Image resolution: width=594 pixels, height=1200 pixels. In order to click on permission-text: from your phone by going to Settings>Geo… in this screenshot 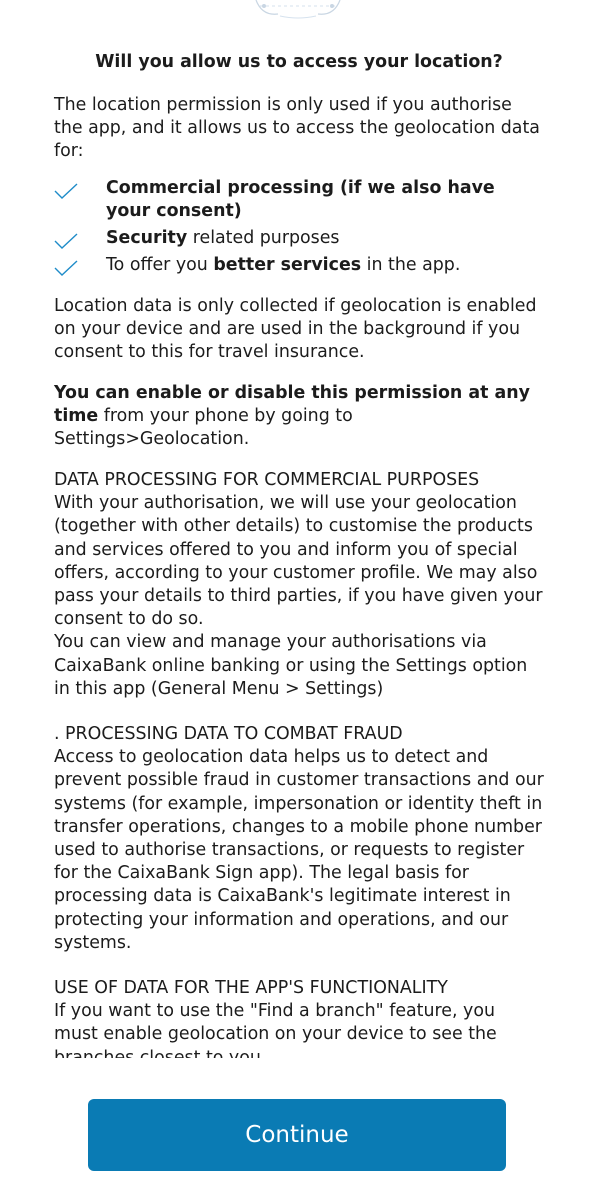, I will do `click(203, 427)`.